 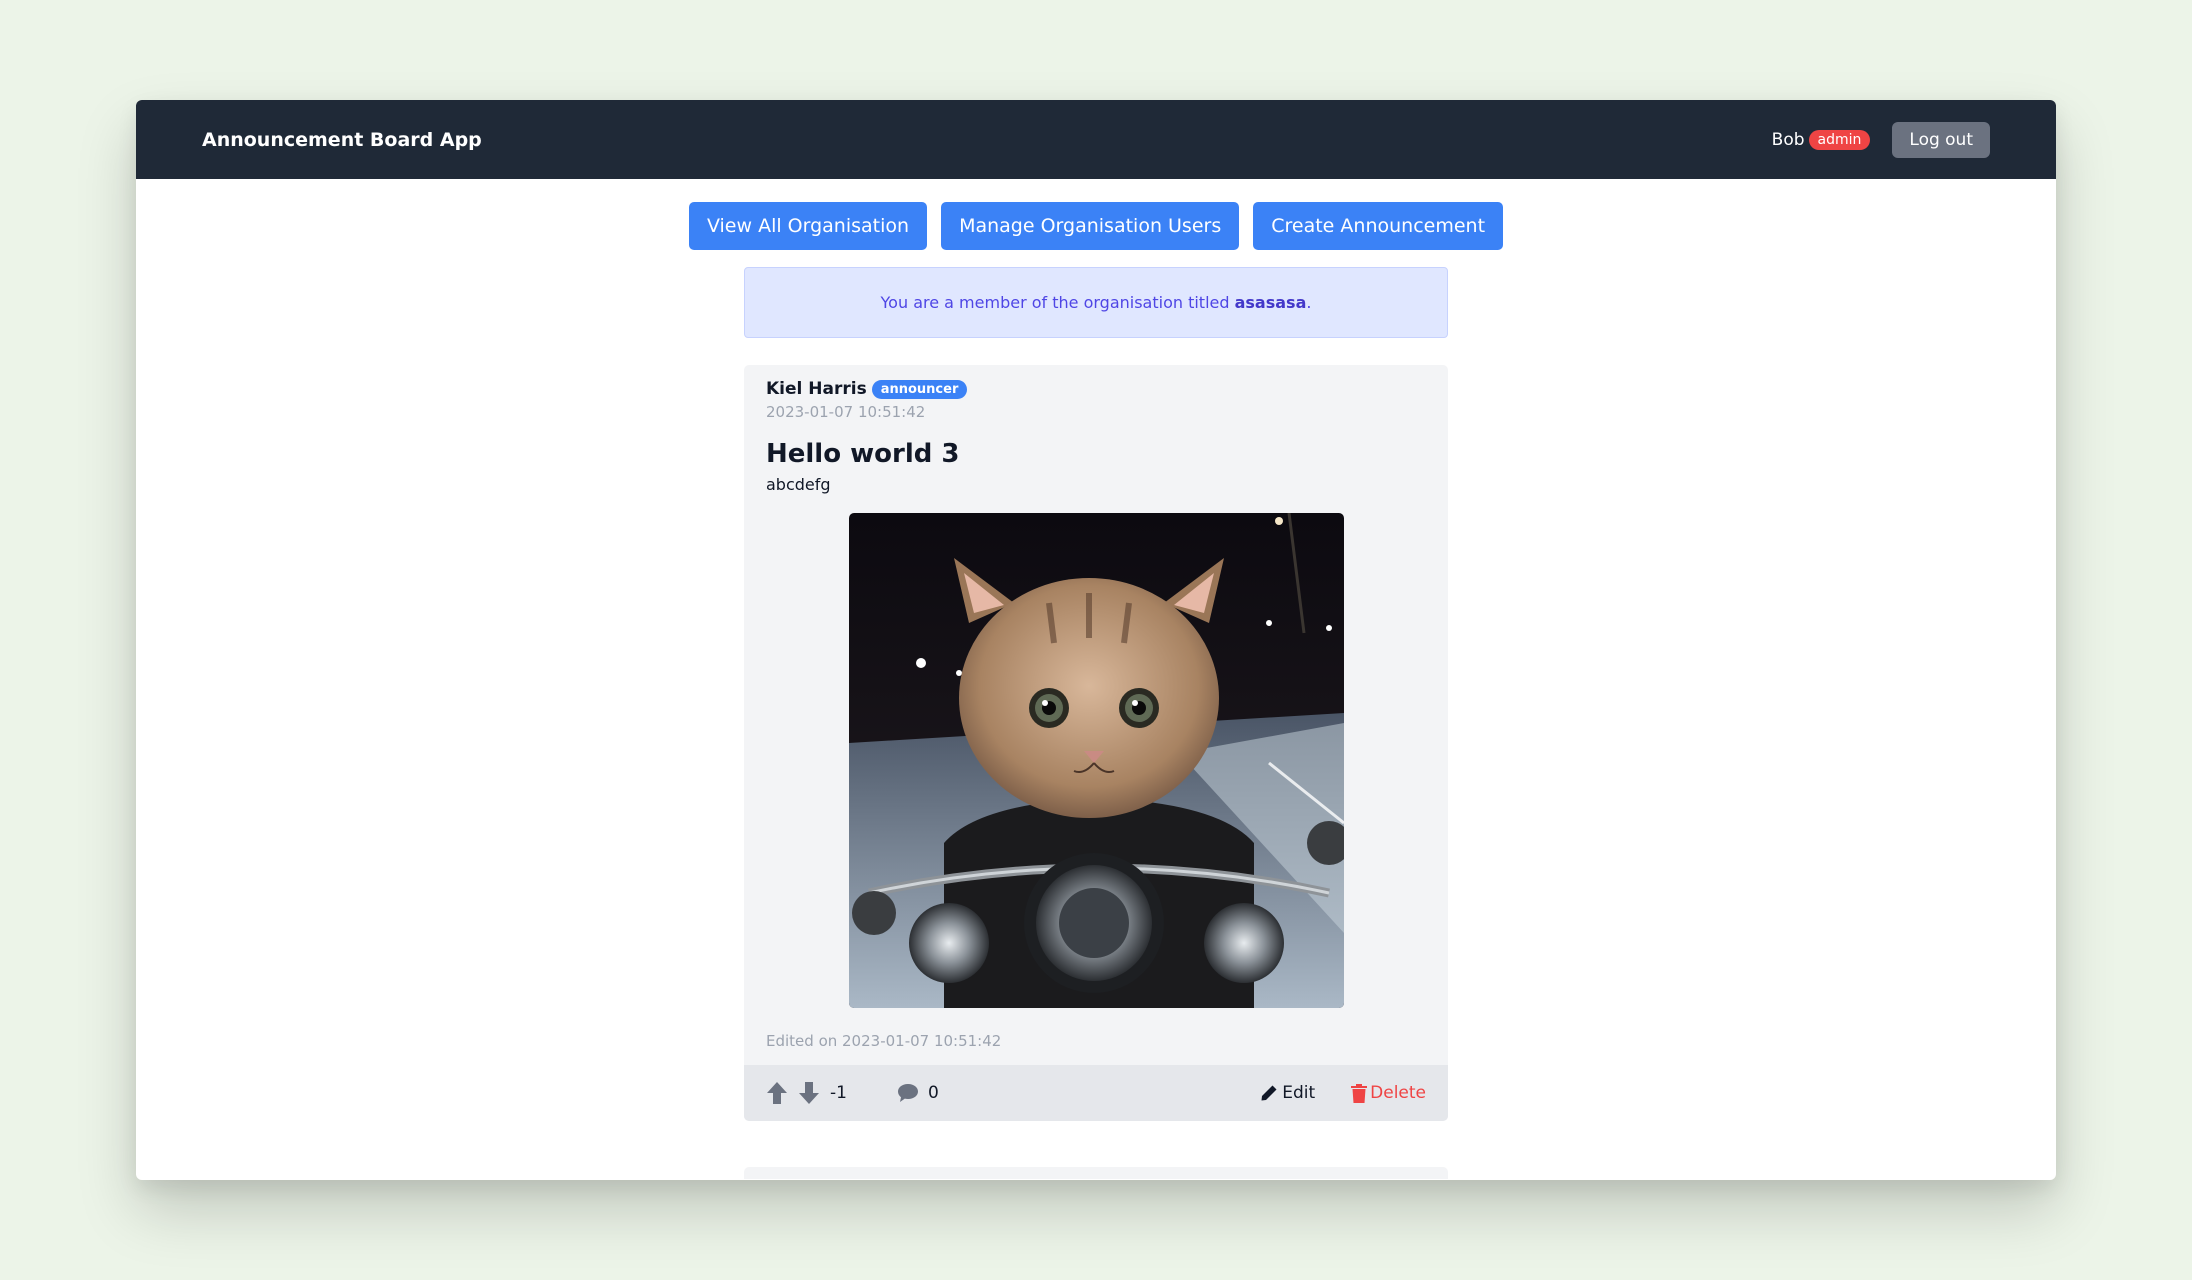 I want to click on edit-button: Edit, so click(x=1287, y=1093).